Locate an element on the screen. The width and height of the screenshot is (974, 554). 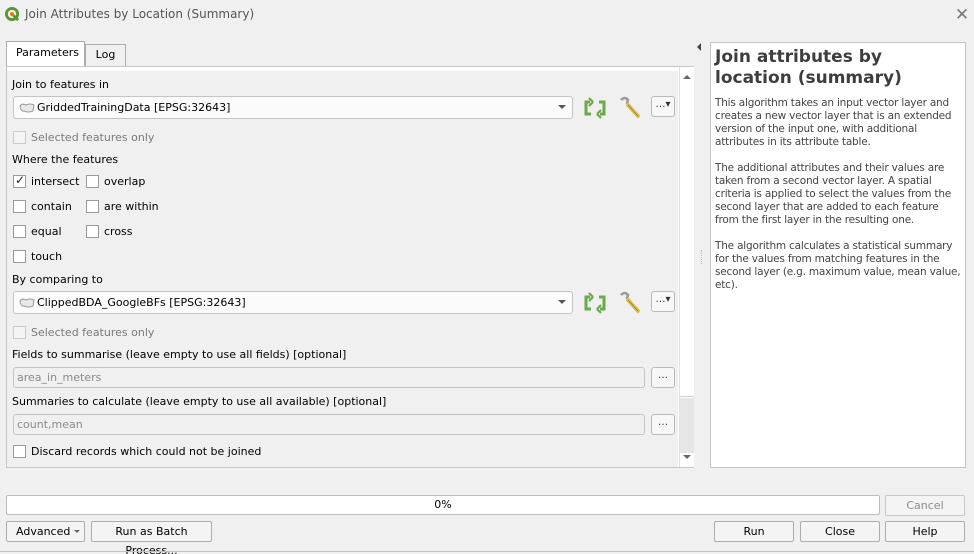
splitter-handle is located at coordinates (702, 257).